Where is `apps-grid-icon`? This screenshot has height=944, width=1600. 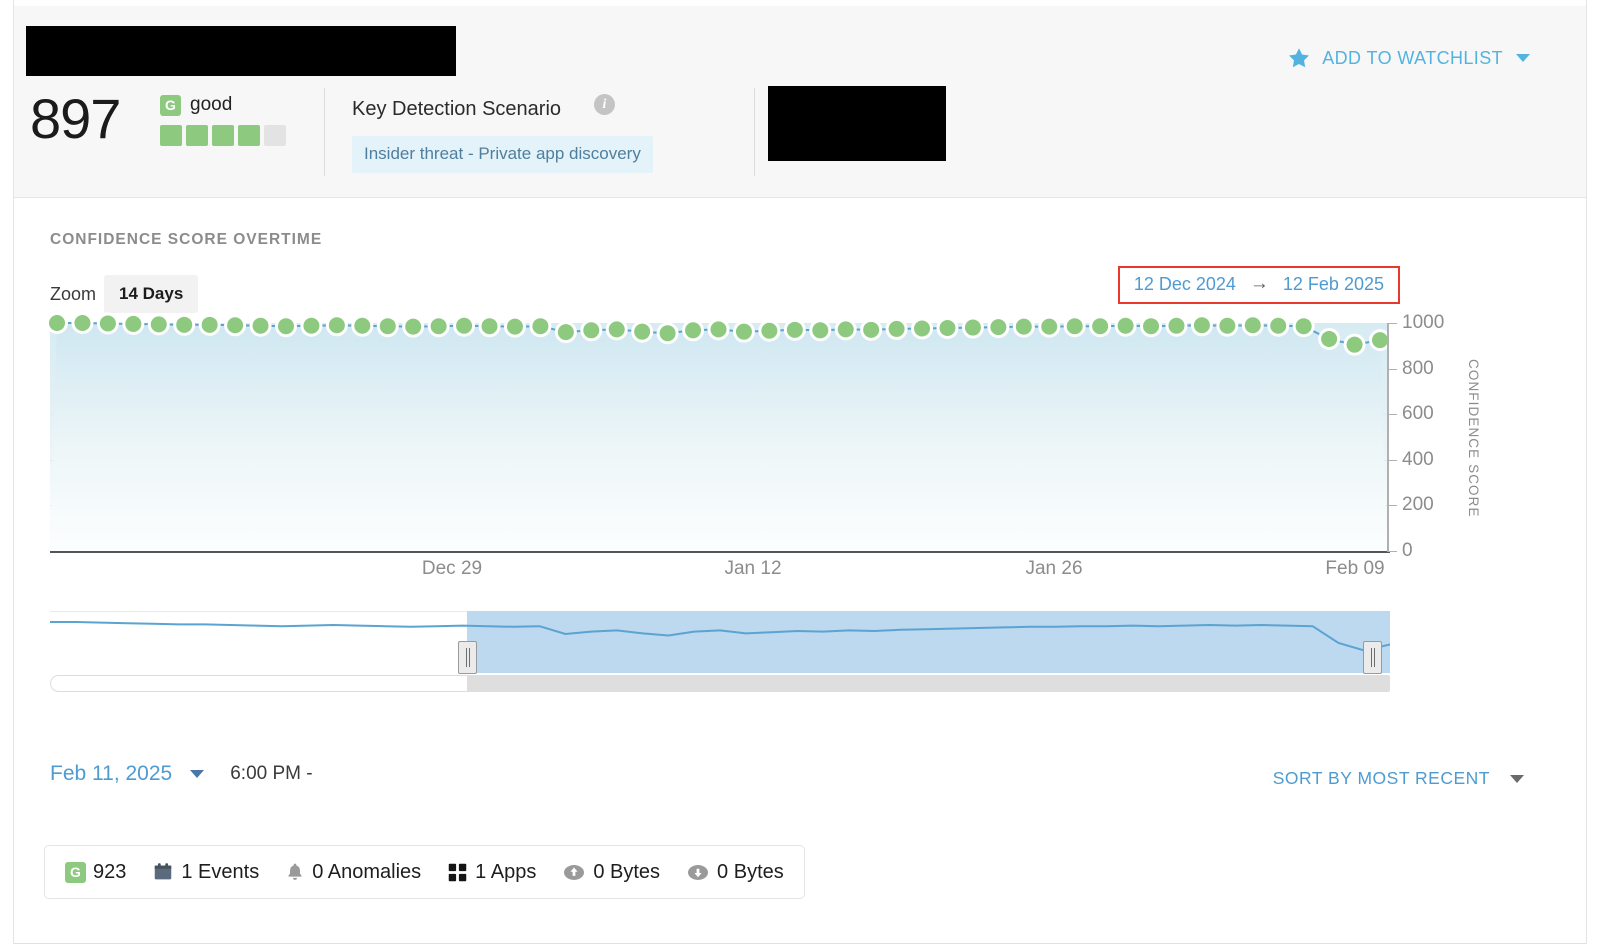
apps-grid-icon is located at coordinates (457, 872).